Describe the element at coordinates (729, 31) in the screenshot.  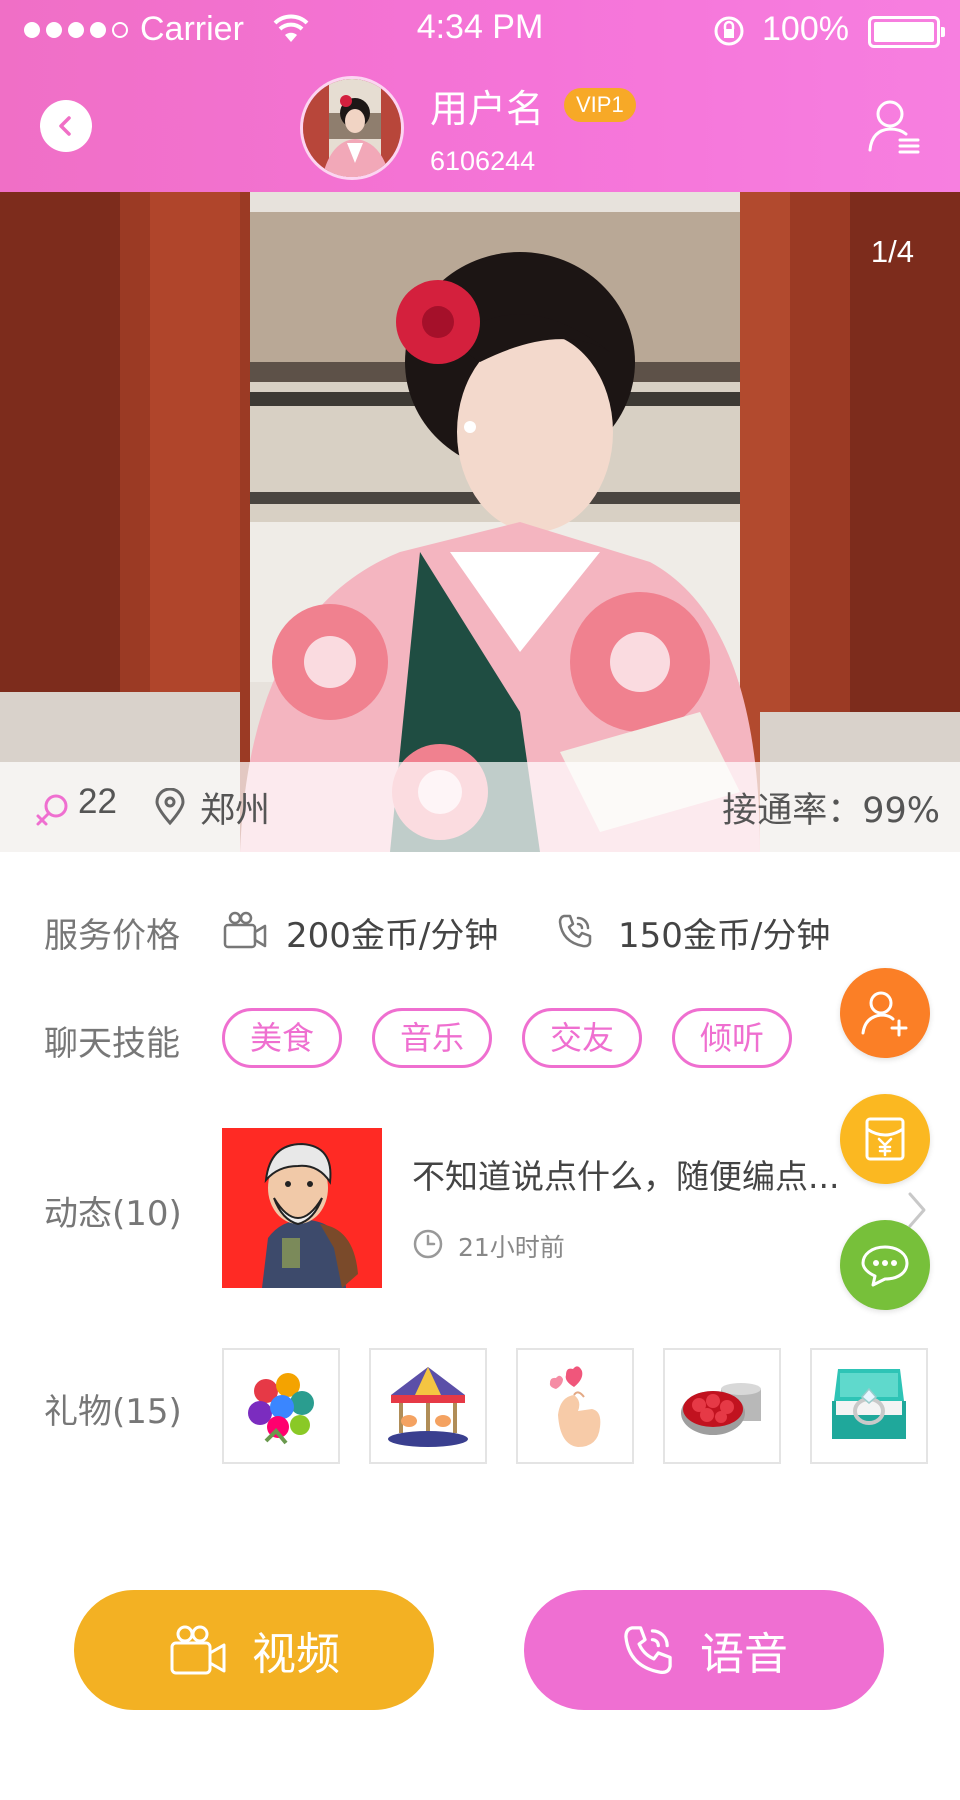
I see `rotation-lock-icon` at that location.